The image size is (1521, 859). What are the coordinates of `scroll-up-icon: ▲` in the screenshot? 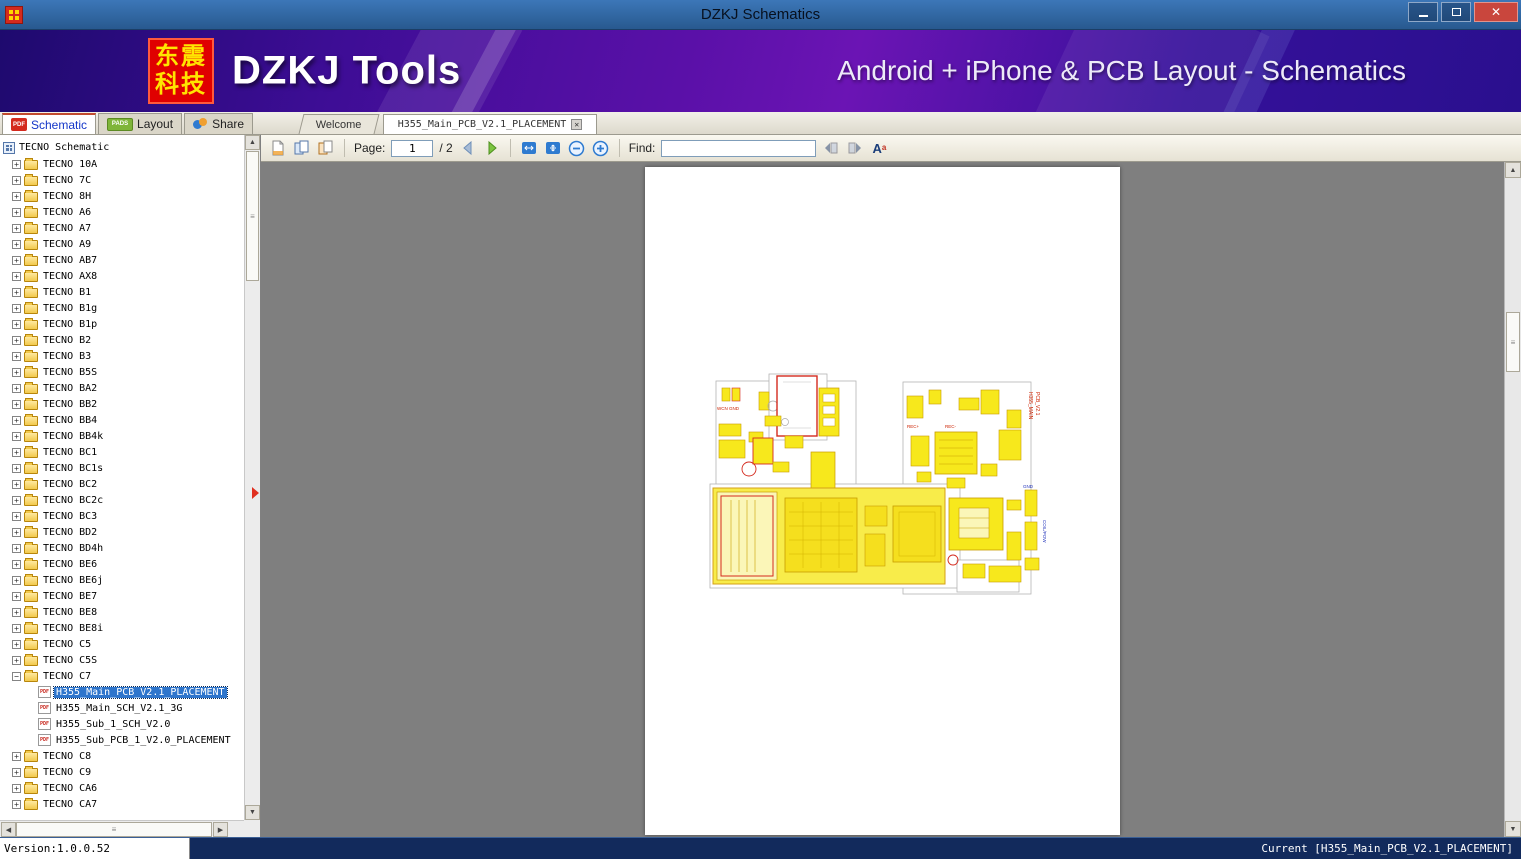 It's located at (252, 142).